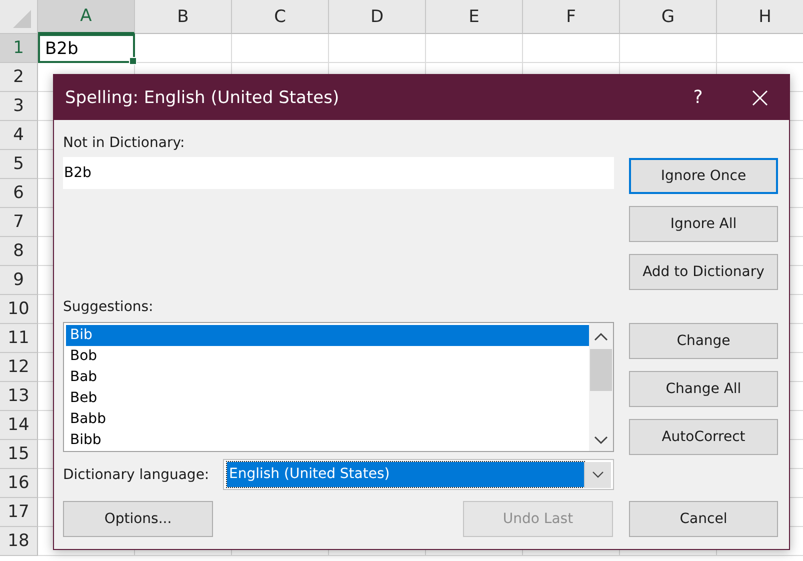  I want to click on row-header: 15, so click(19, 454).